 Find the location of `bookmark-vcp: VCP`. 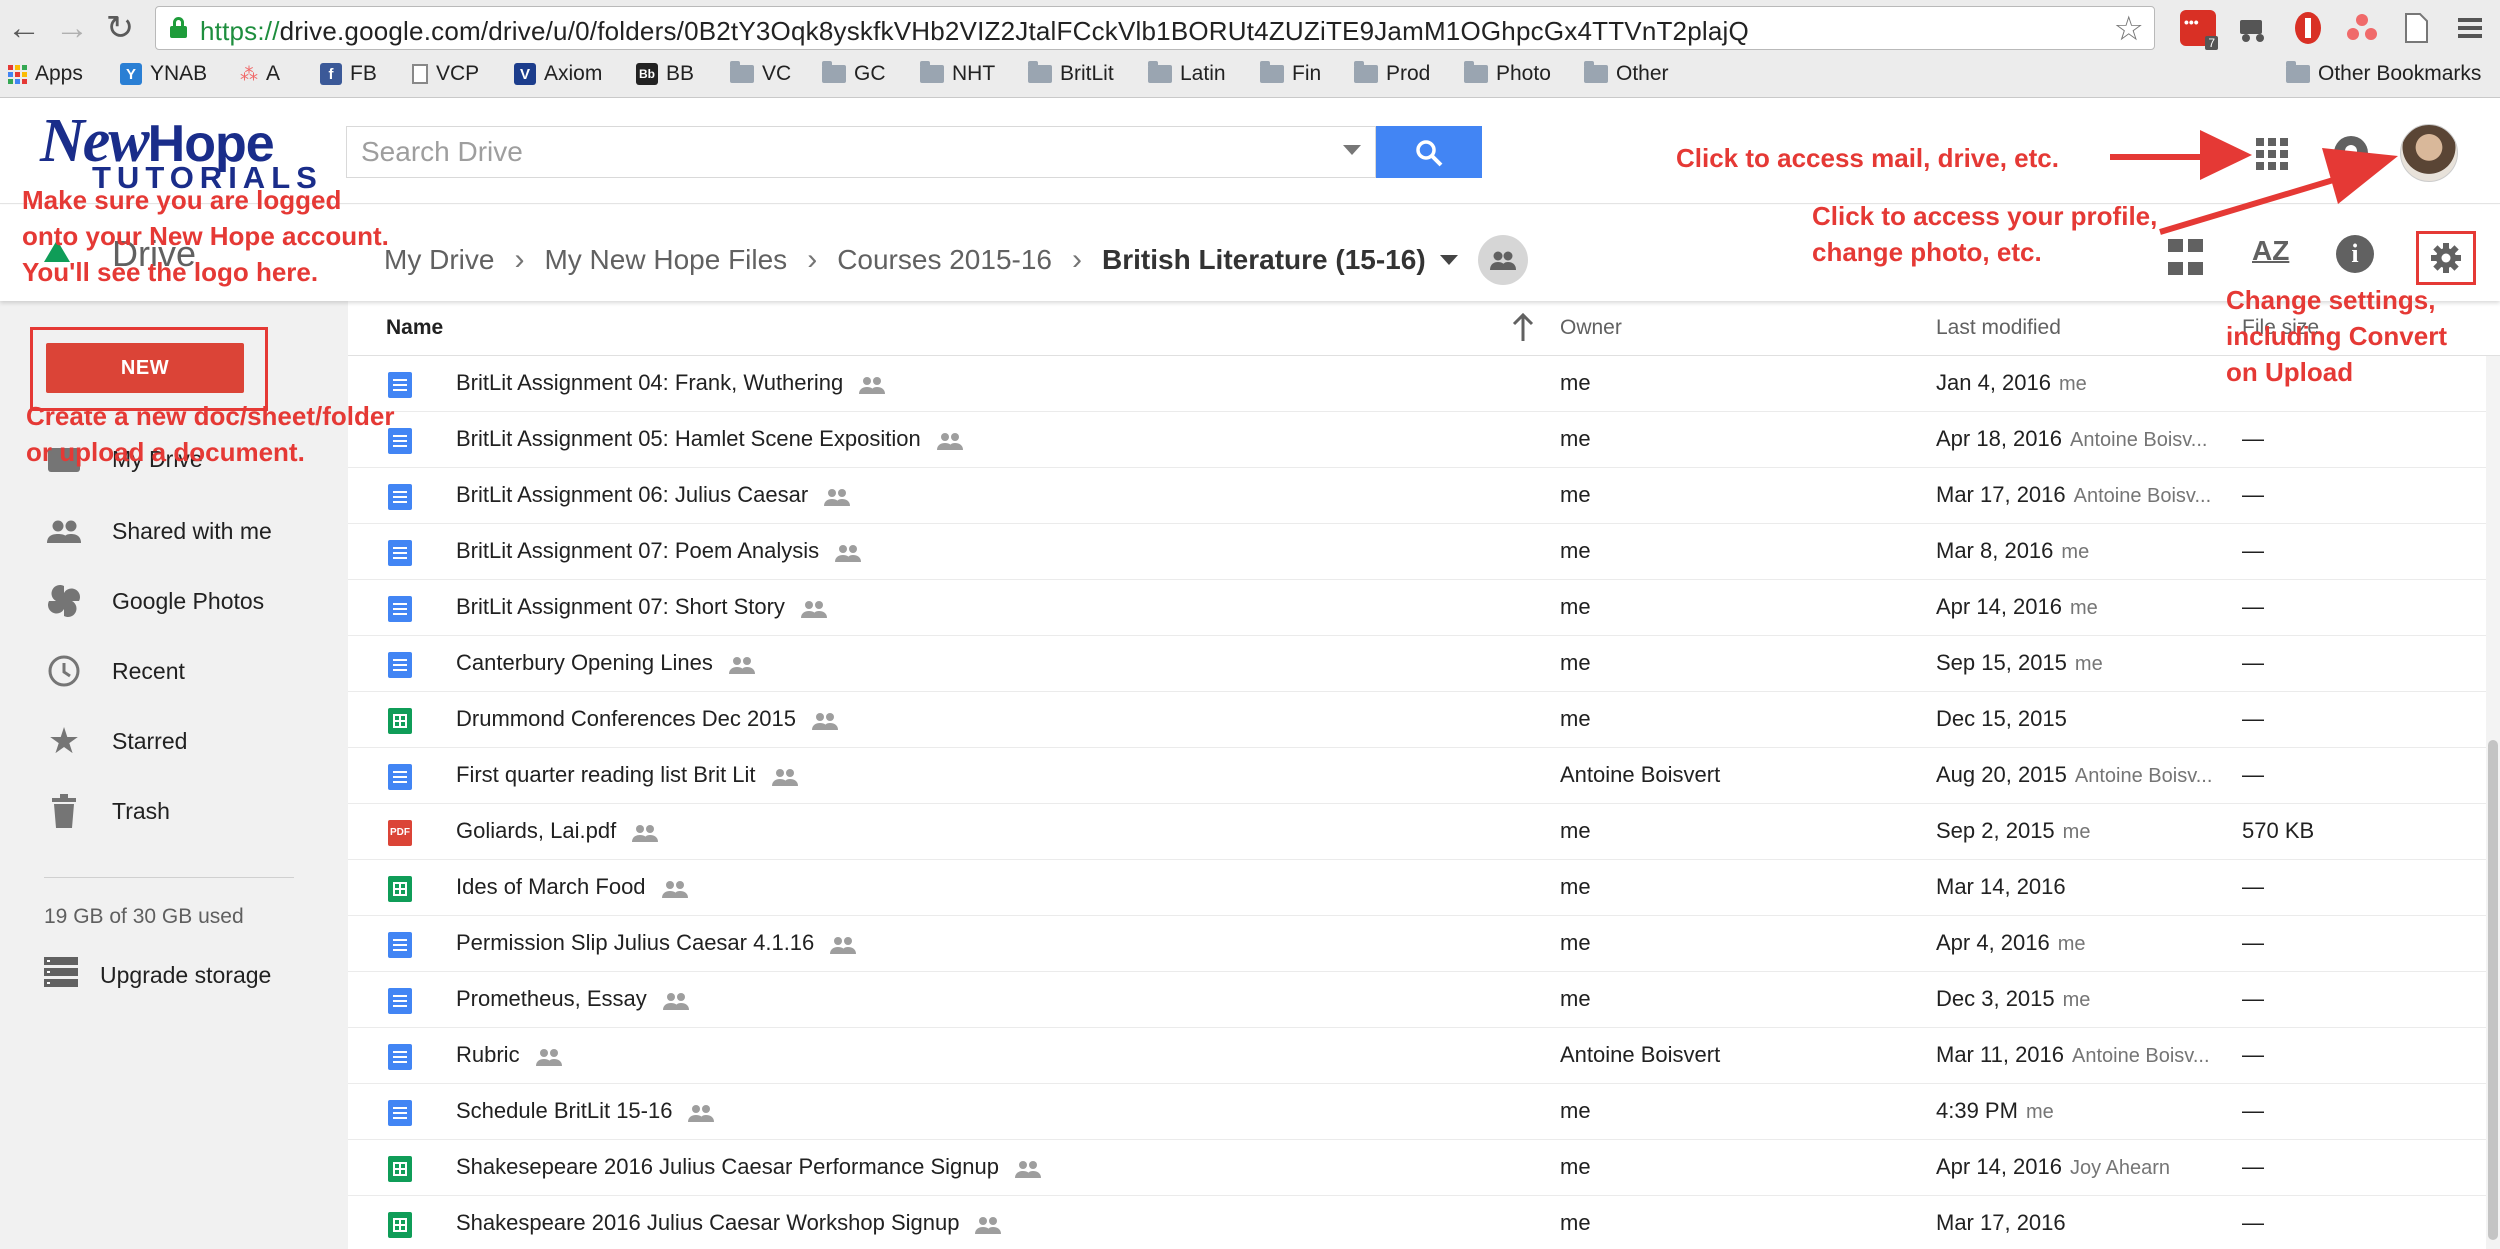

bookmark-vcp: VCP is located at coordinates (445, 74).